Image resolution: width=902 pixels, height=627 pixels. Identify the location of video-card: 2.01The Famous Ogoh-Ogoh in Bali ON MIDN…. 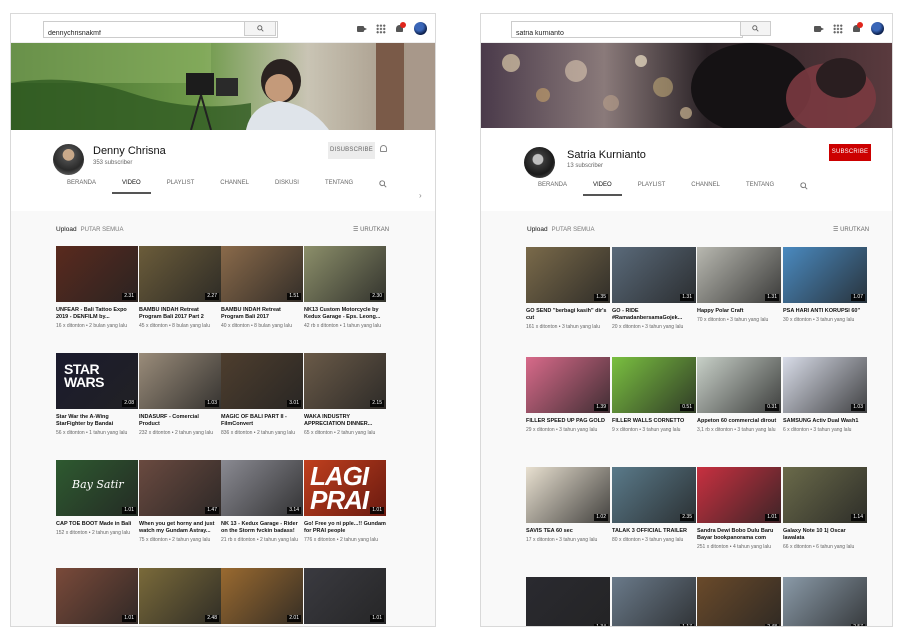
(262, 597).